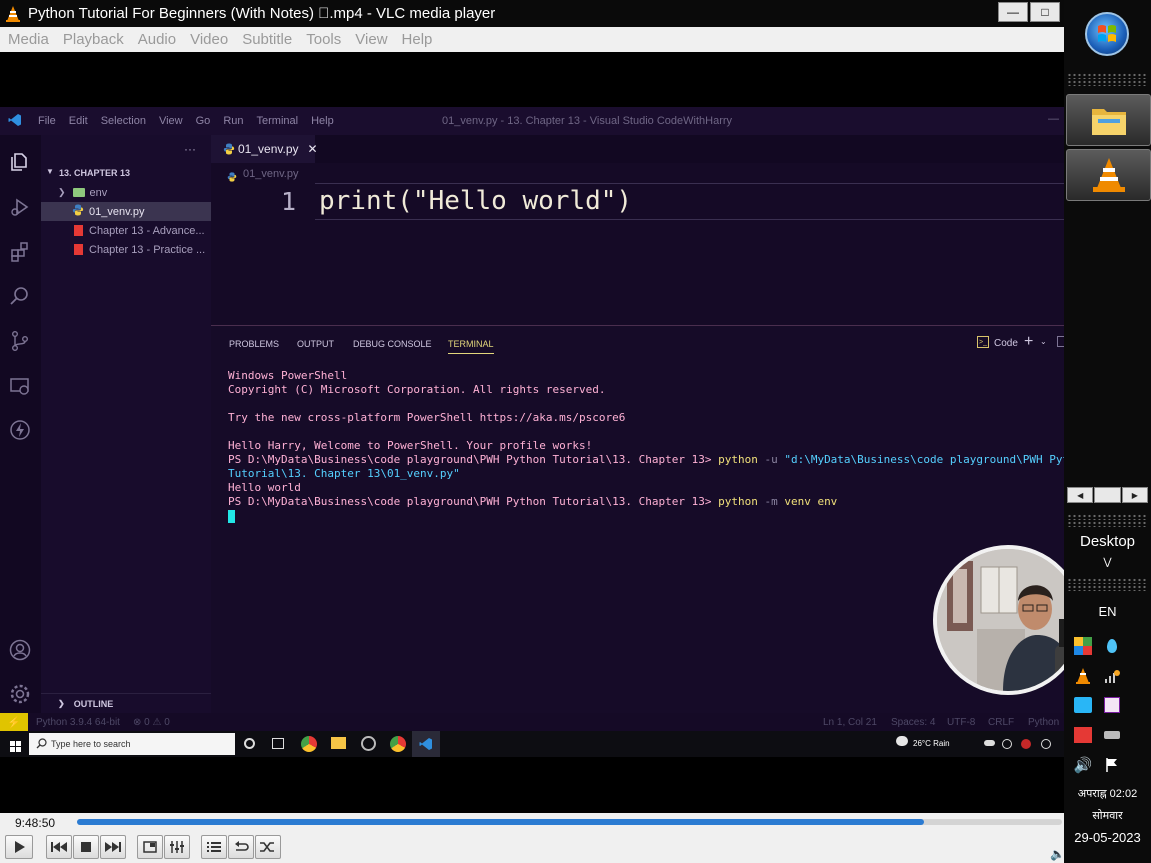  I want to click on drop-icon, so click(1112, 646).